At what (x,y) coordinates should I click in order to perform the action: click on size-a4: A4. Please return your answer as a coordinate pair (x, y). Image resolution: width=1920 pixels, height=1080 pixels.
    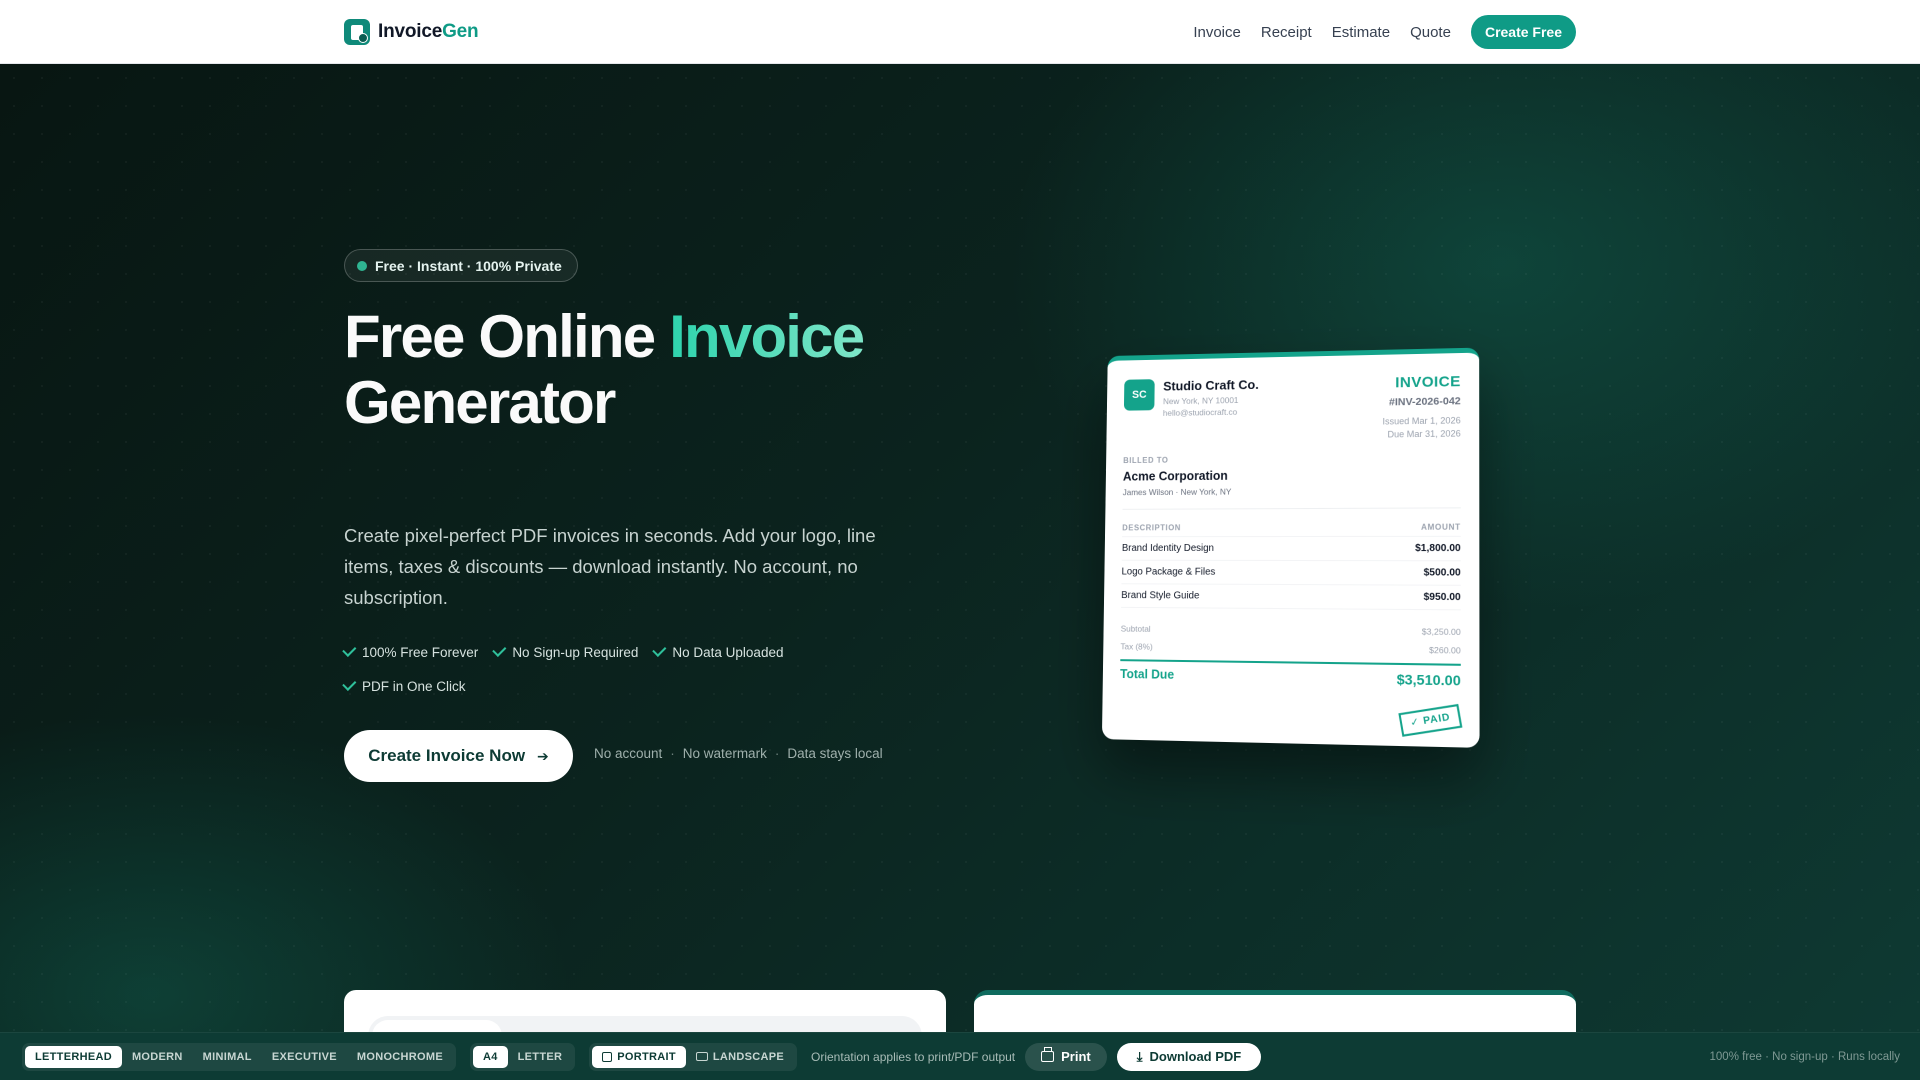
    Looking at the image, I should click on (490, 1056).